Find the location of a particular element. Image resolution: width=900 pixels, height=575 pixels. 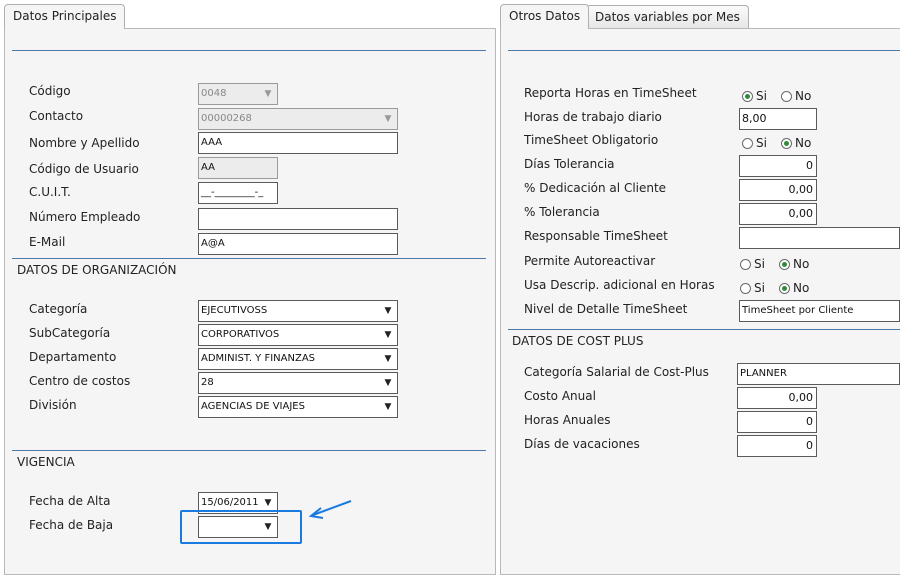

categoria-value: EJECUTIVOSS is located at coordinates (234, 310).